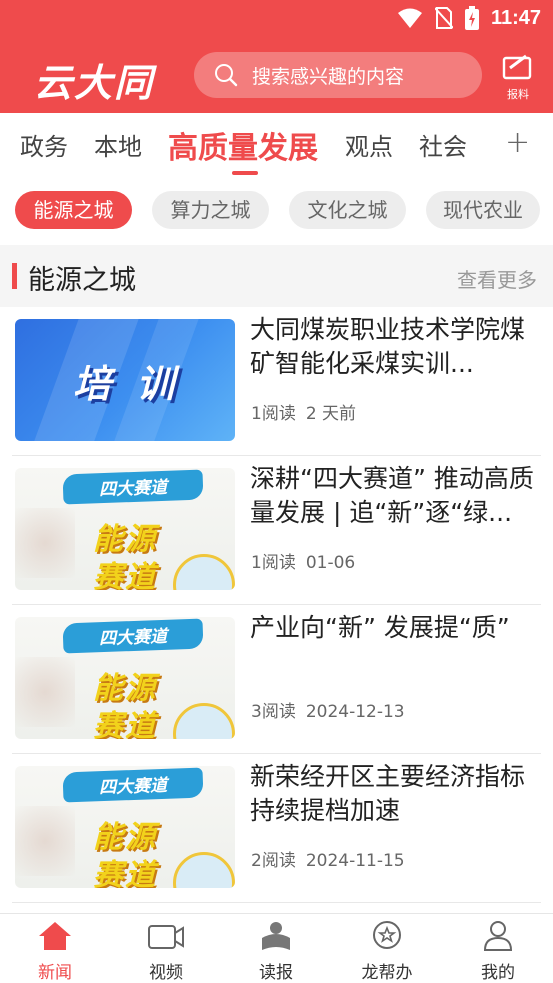  I want to click on pill-sub-1: 算力之城, so click(210, 210).